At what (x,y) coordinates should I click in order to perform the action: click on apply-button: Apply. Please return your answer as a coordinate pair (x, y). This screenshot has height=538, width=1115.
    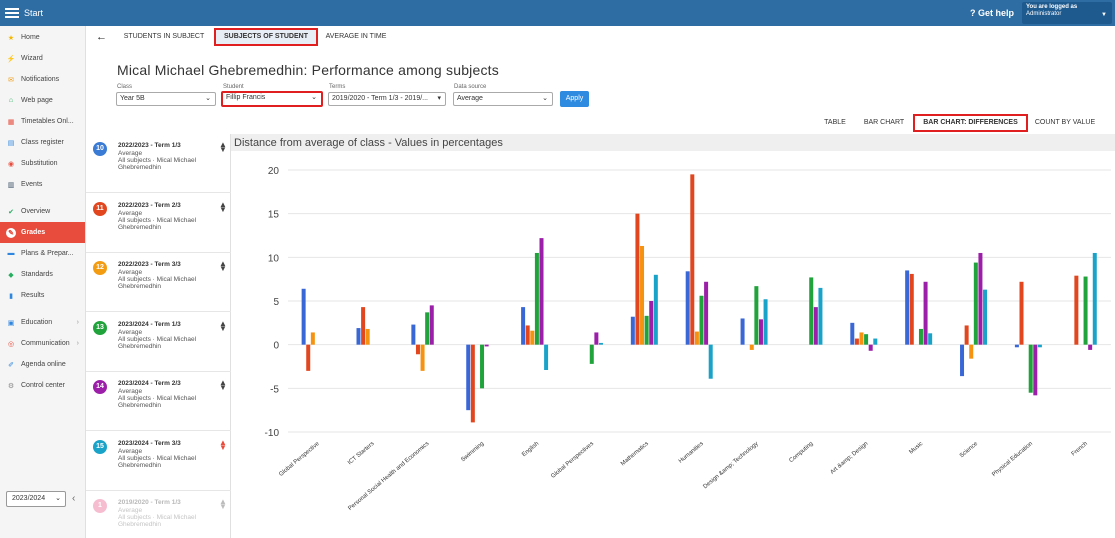
    Looking at the image, I should click on (574, 99).